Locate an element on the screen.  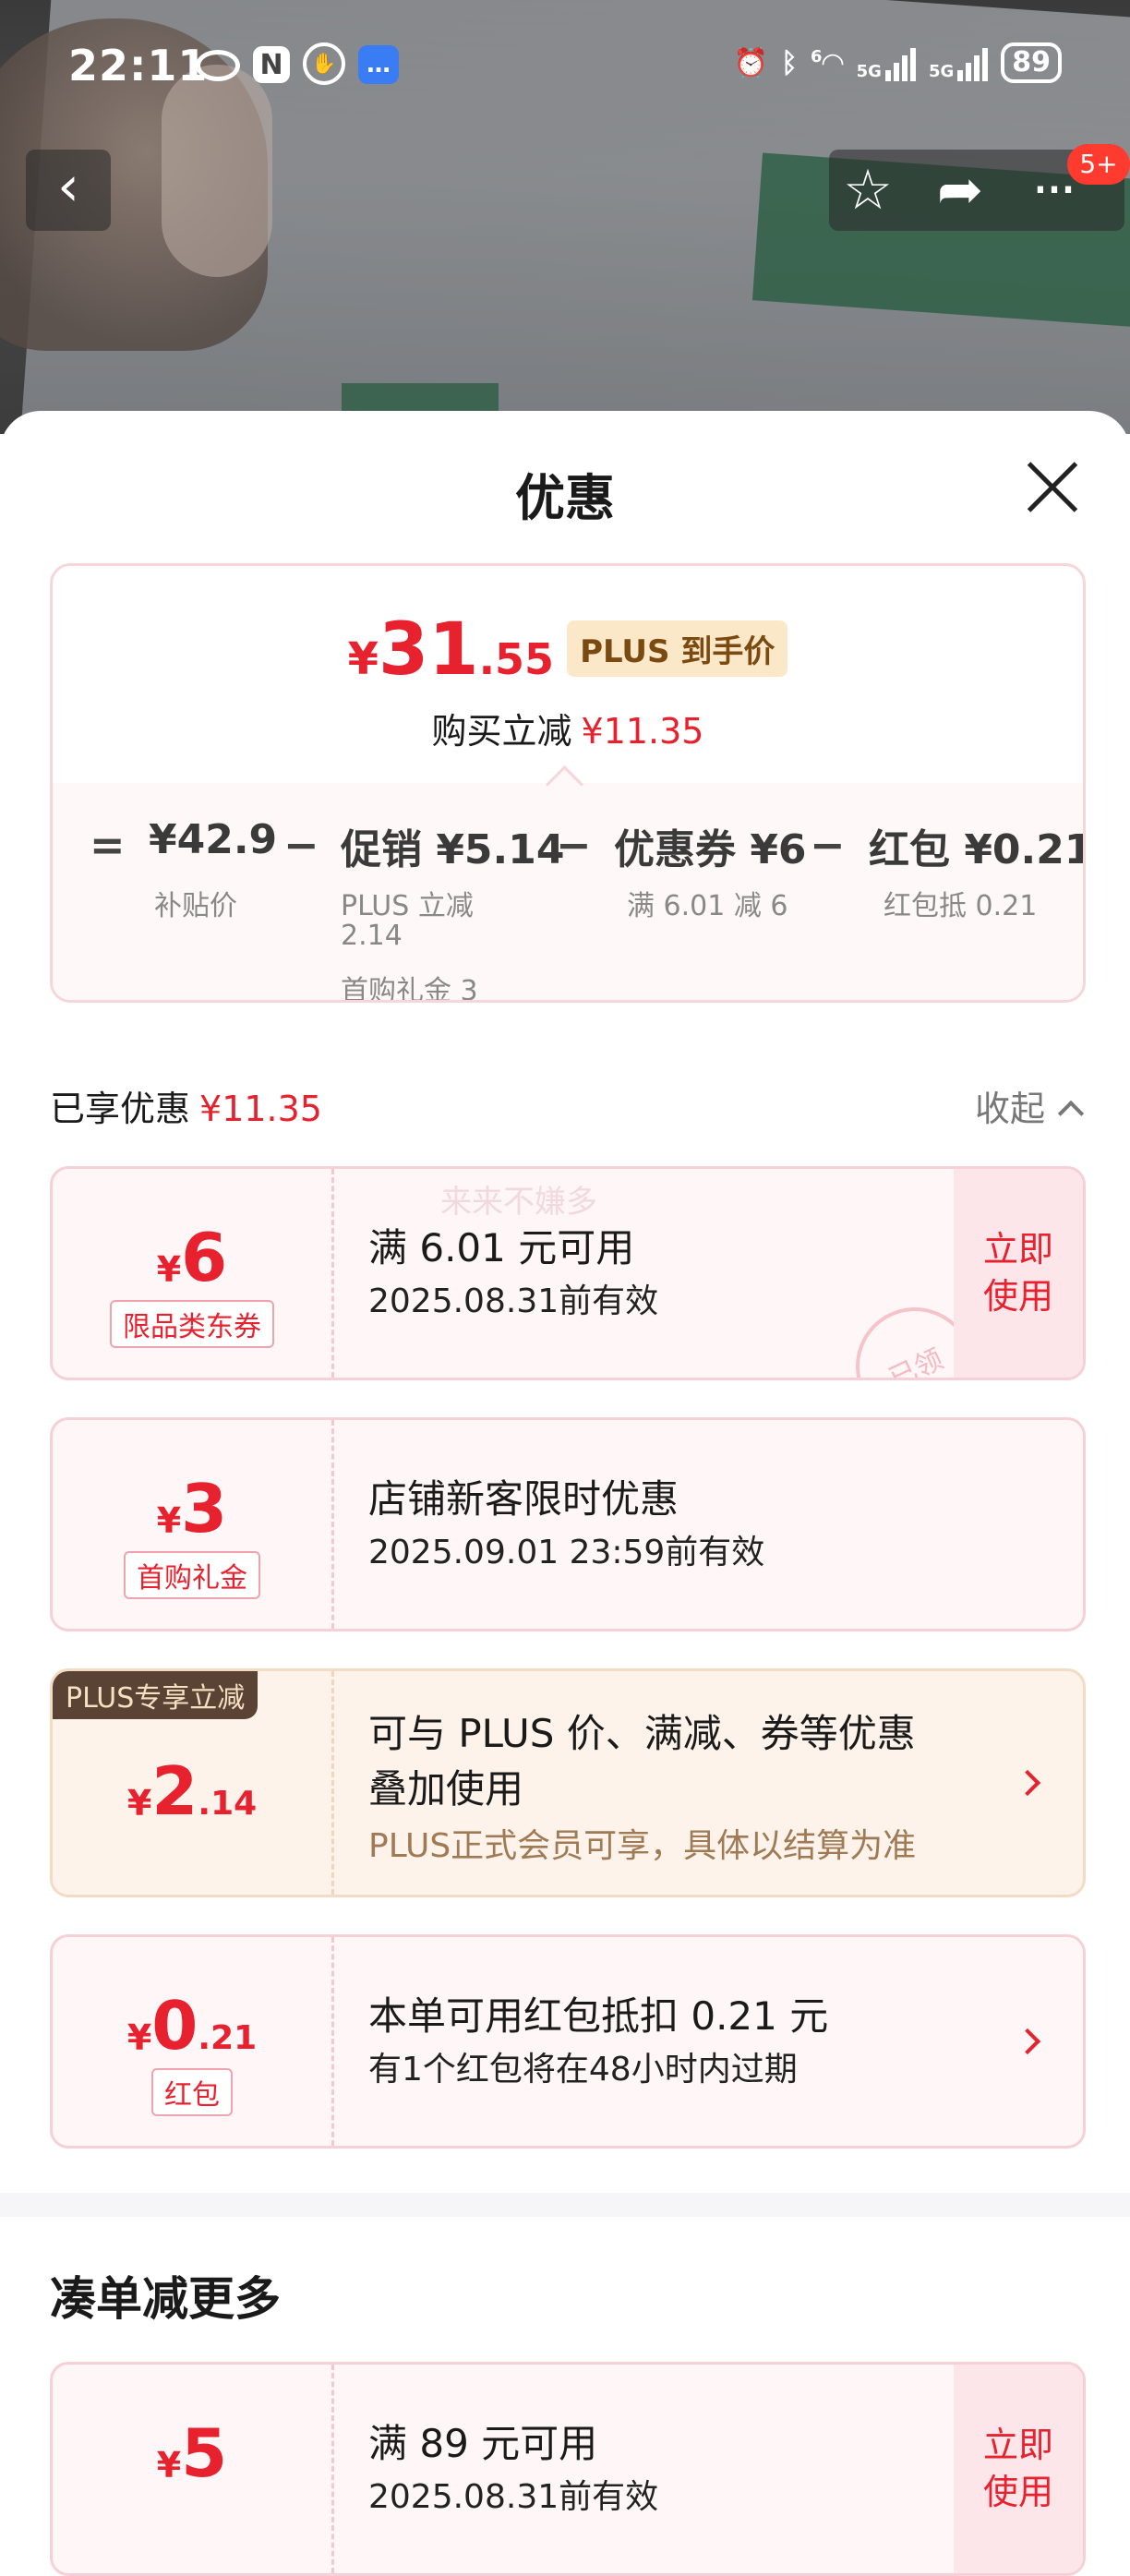
share-icon: ➦ is located at coordinates (960, 190).